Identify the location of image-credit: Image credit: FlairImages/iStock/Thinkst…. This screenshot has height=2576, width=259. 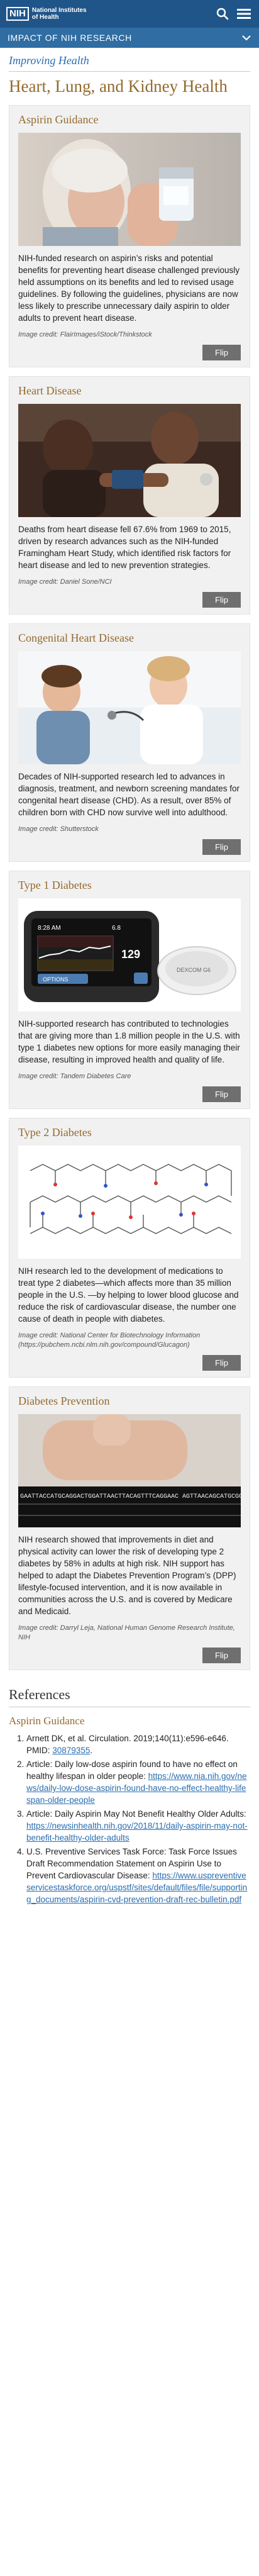
(85, 334).